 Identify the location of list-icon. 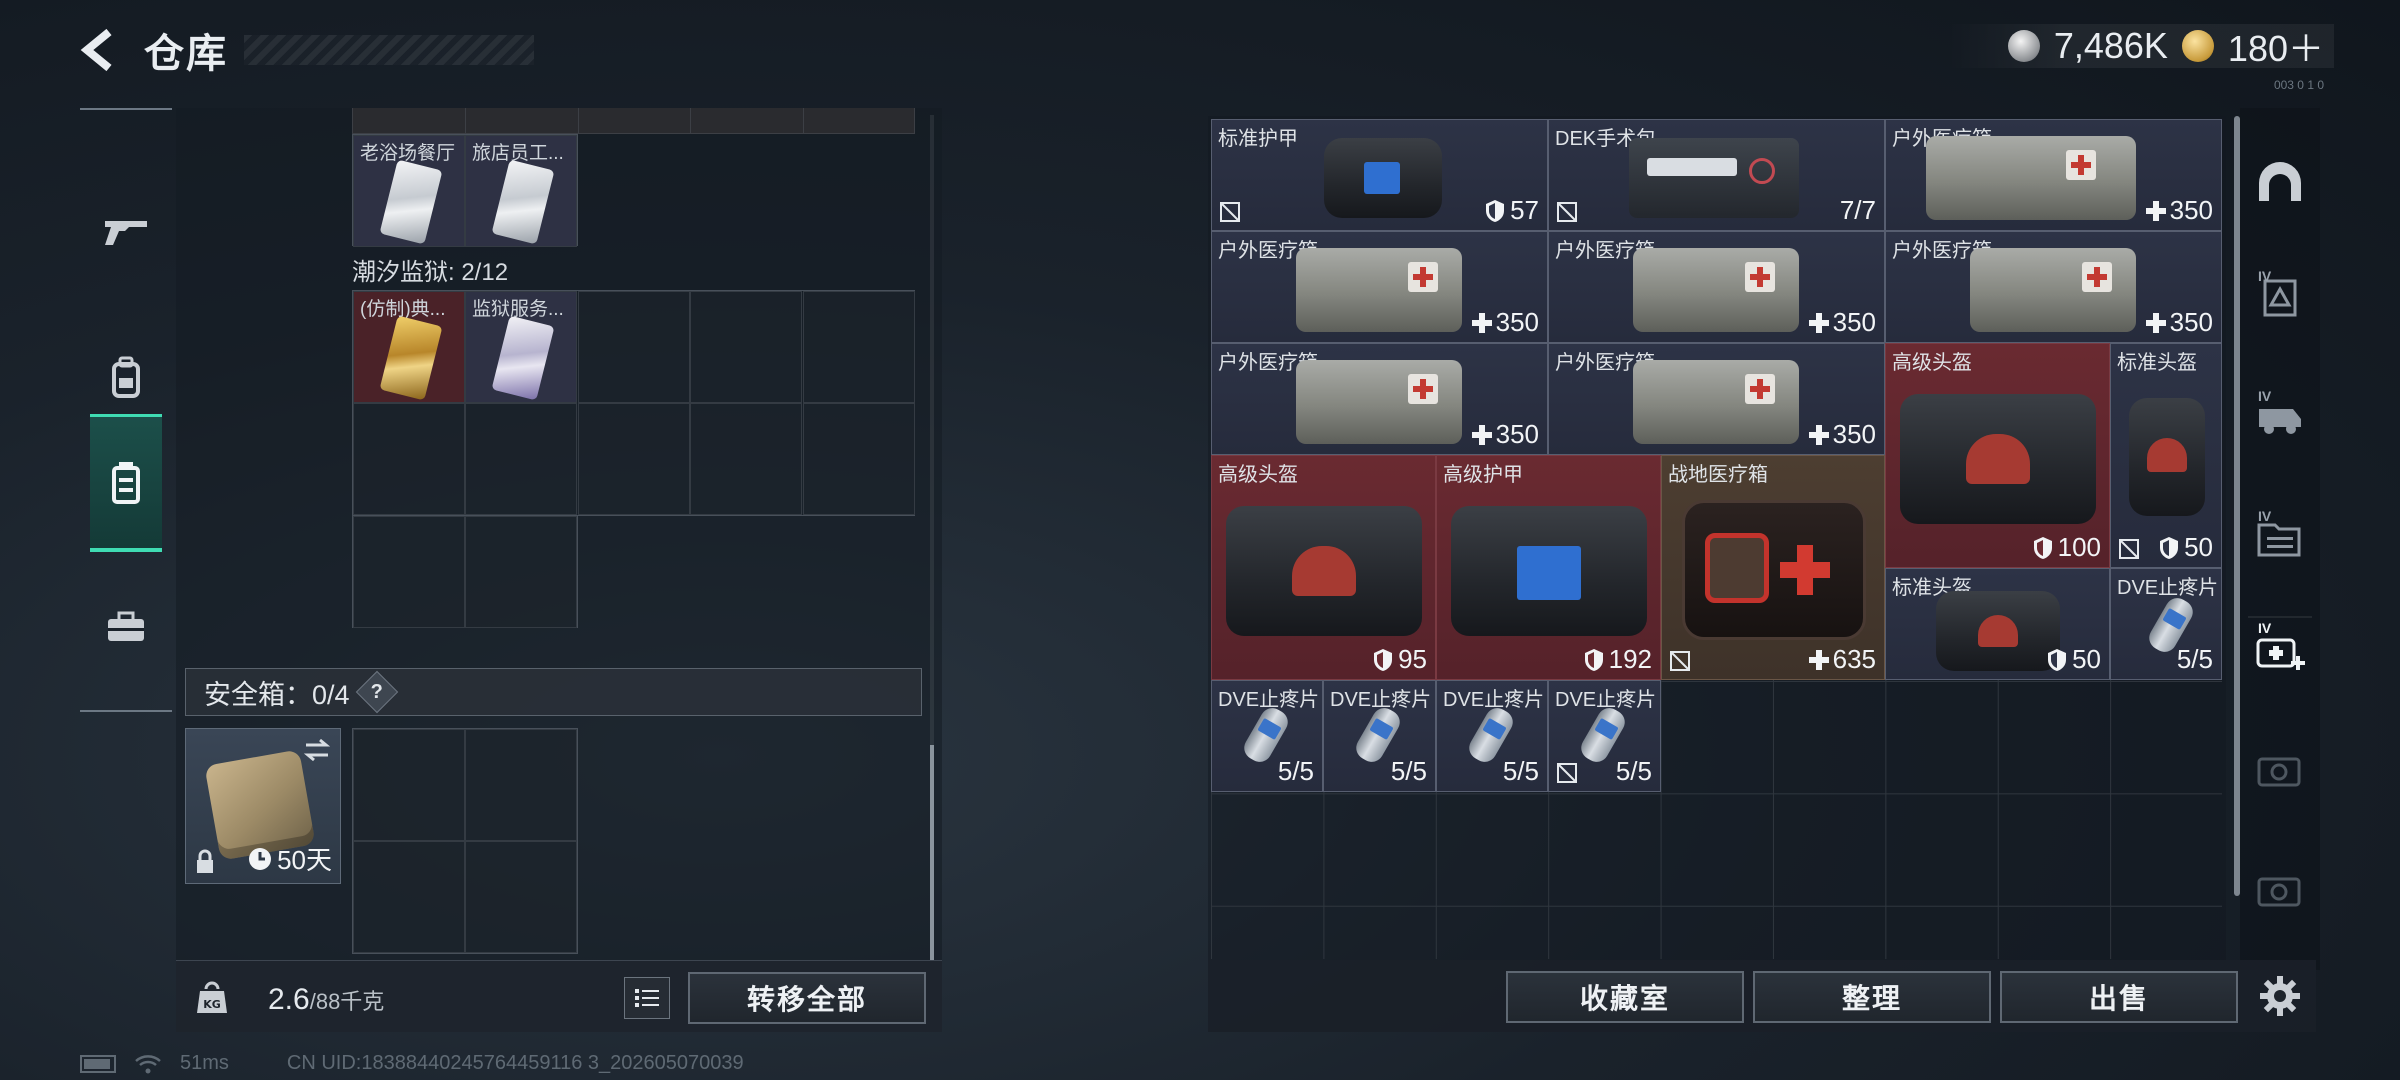
(647, 998).